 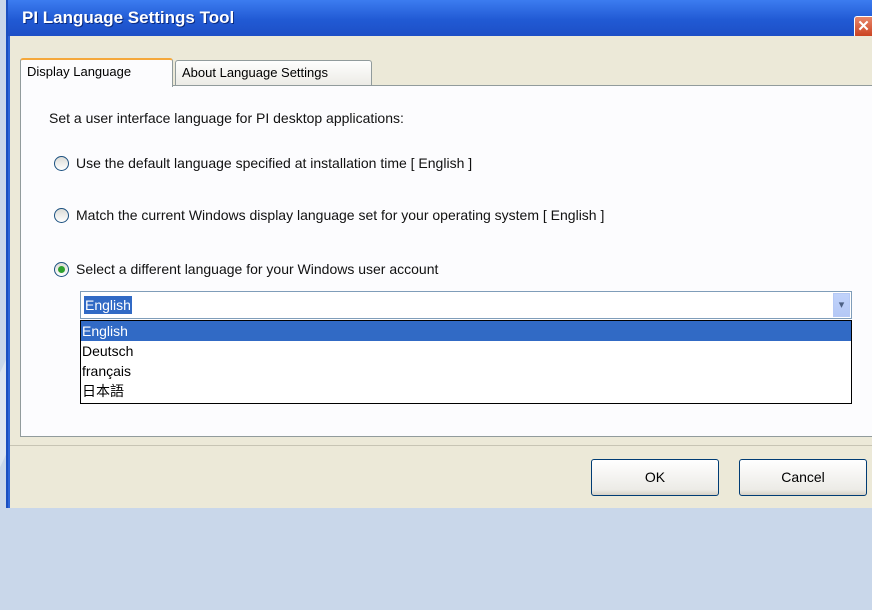 What do you see at coordinates (273, 72) in the screenshot?
I see `tab-about-language-settings: About Language Settings` at bounding box center [273, 72].